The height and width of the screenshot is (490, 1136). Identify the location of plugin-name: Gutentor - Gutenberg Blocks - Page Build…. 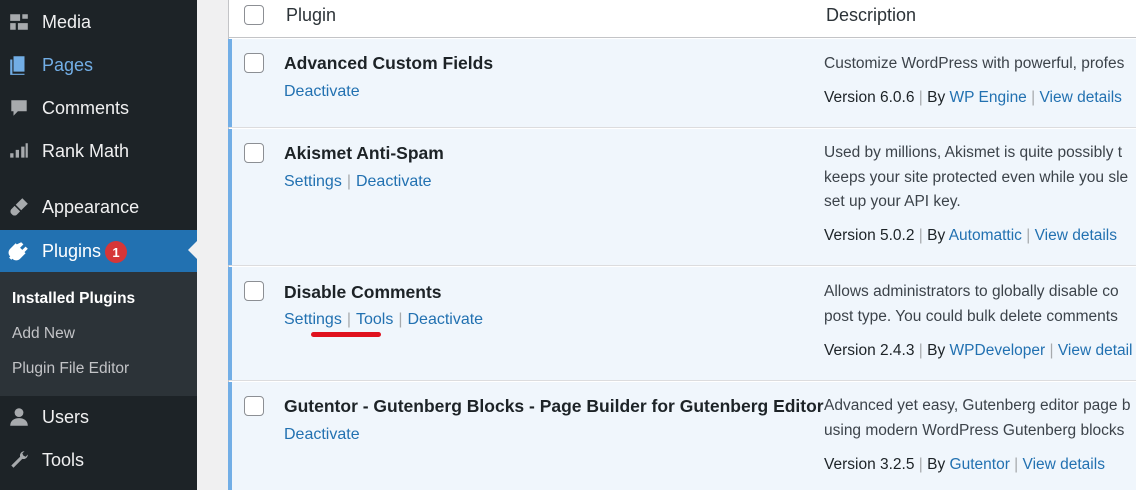
(554, 406).